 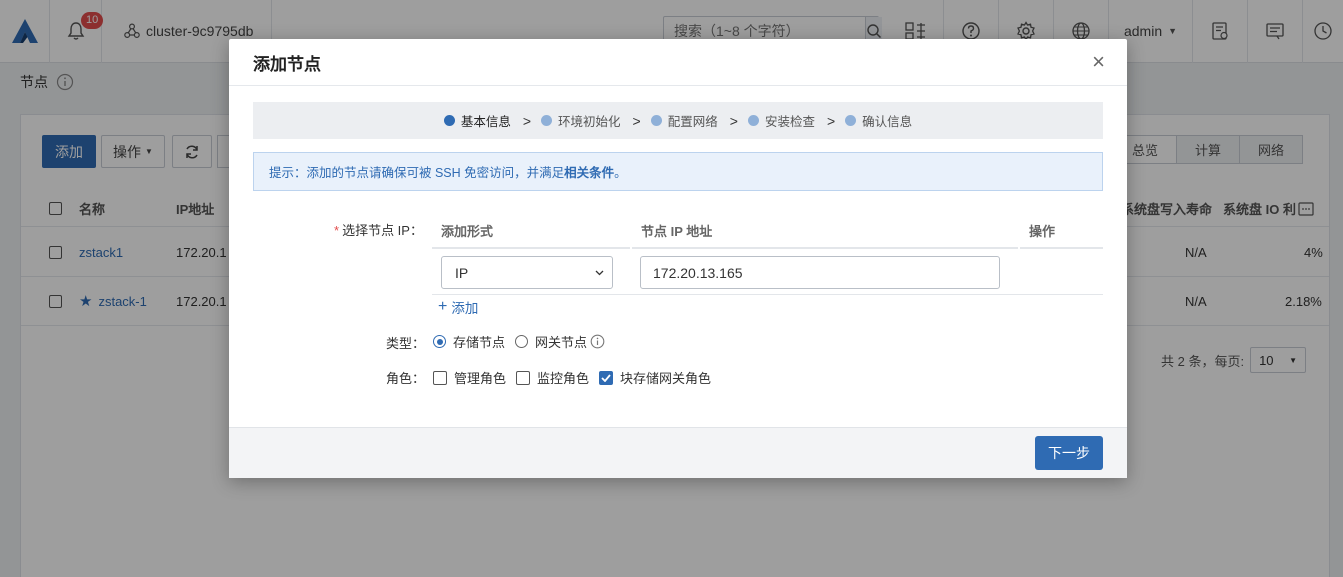 I want to click on step-confirm: 确认信息, so click(x=878, y=120).